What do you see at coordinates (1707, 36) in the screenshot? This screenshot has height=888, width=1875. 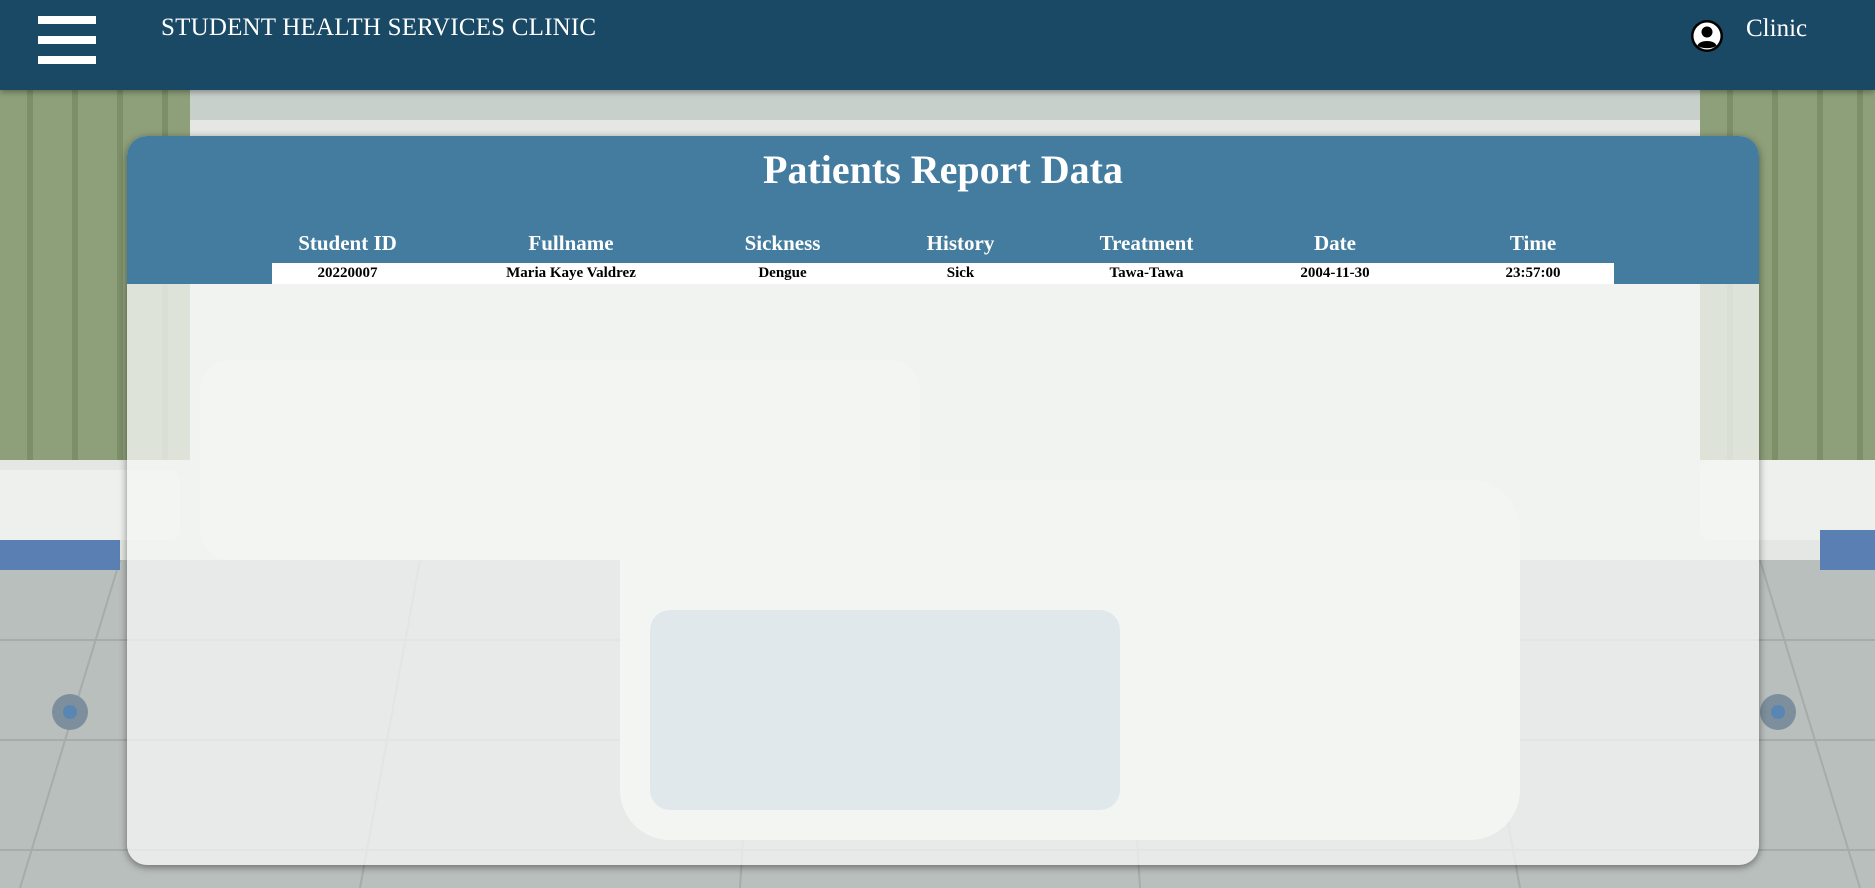 I see `user-circle-icon` at bounding box center [1707, 36].